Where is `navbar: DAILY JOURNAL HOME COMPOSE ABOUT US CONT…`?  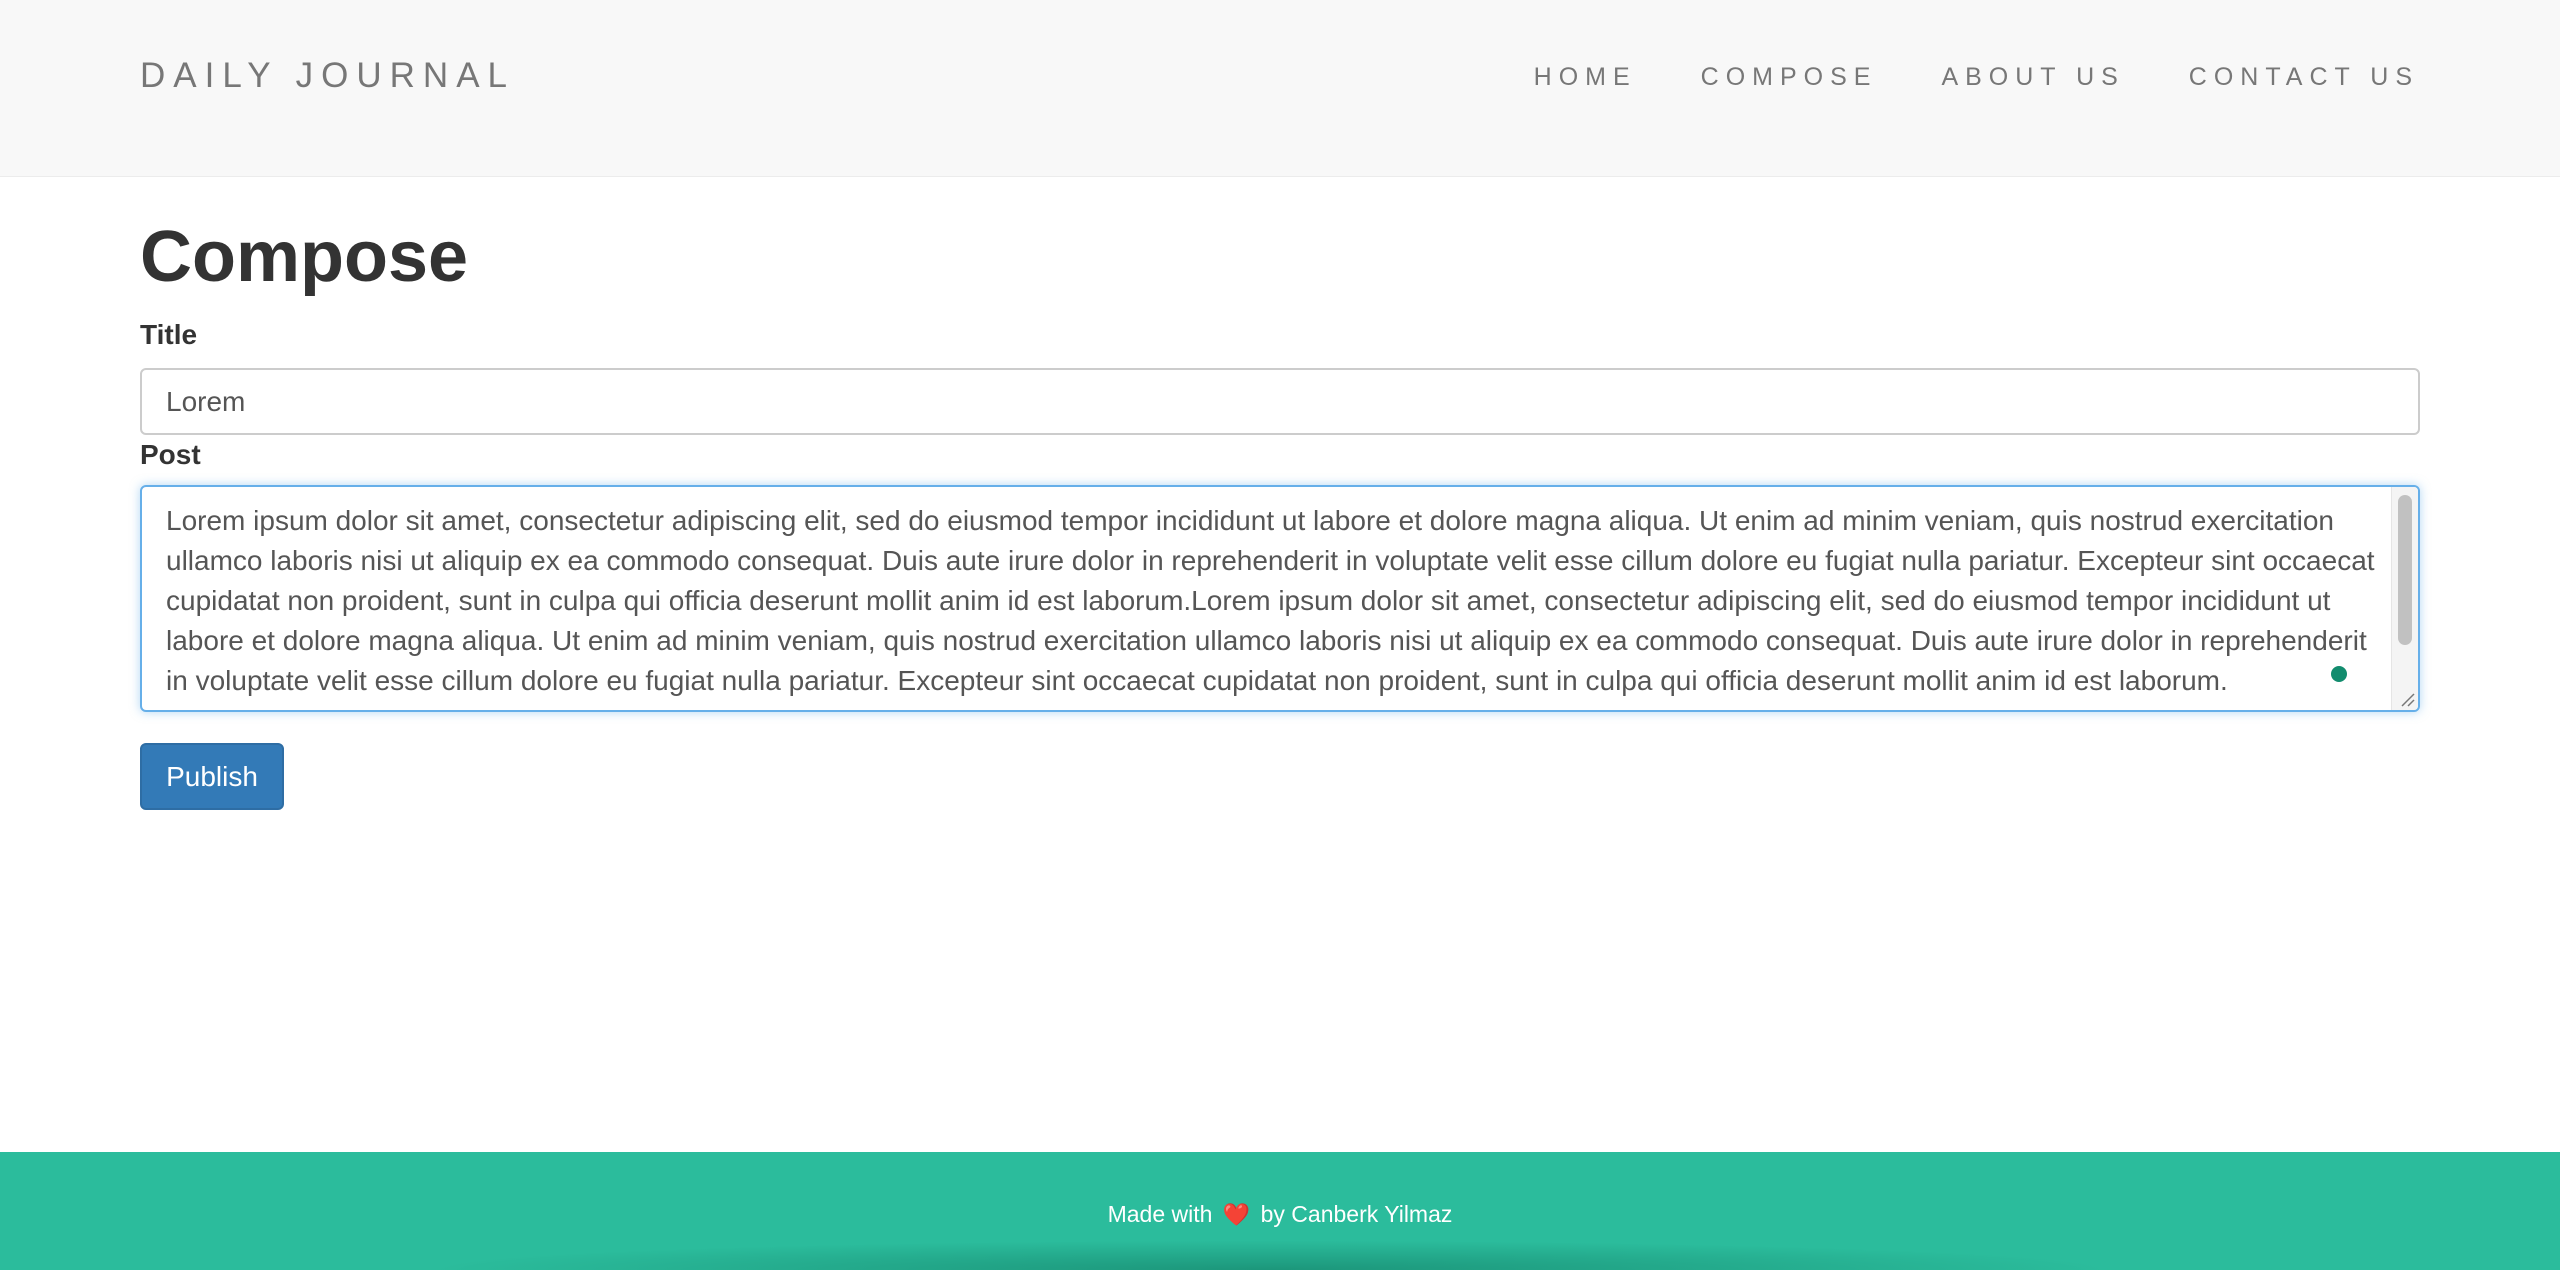
navbar: DAILY JOURNAL HOME COMPOSE ABOUT US CONT… is located at coordinates (1280, 88).